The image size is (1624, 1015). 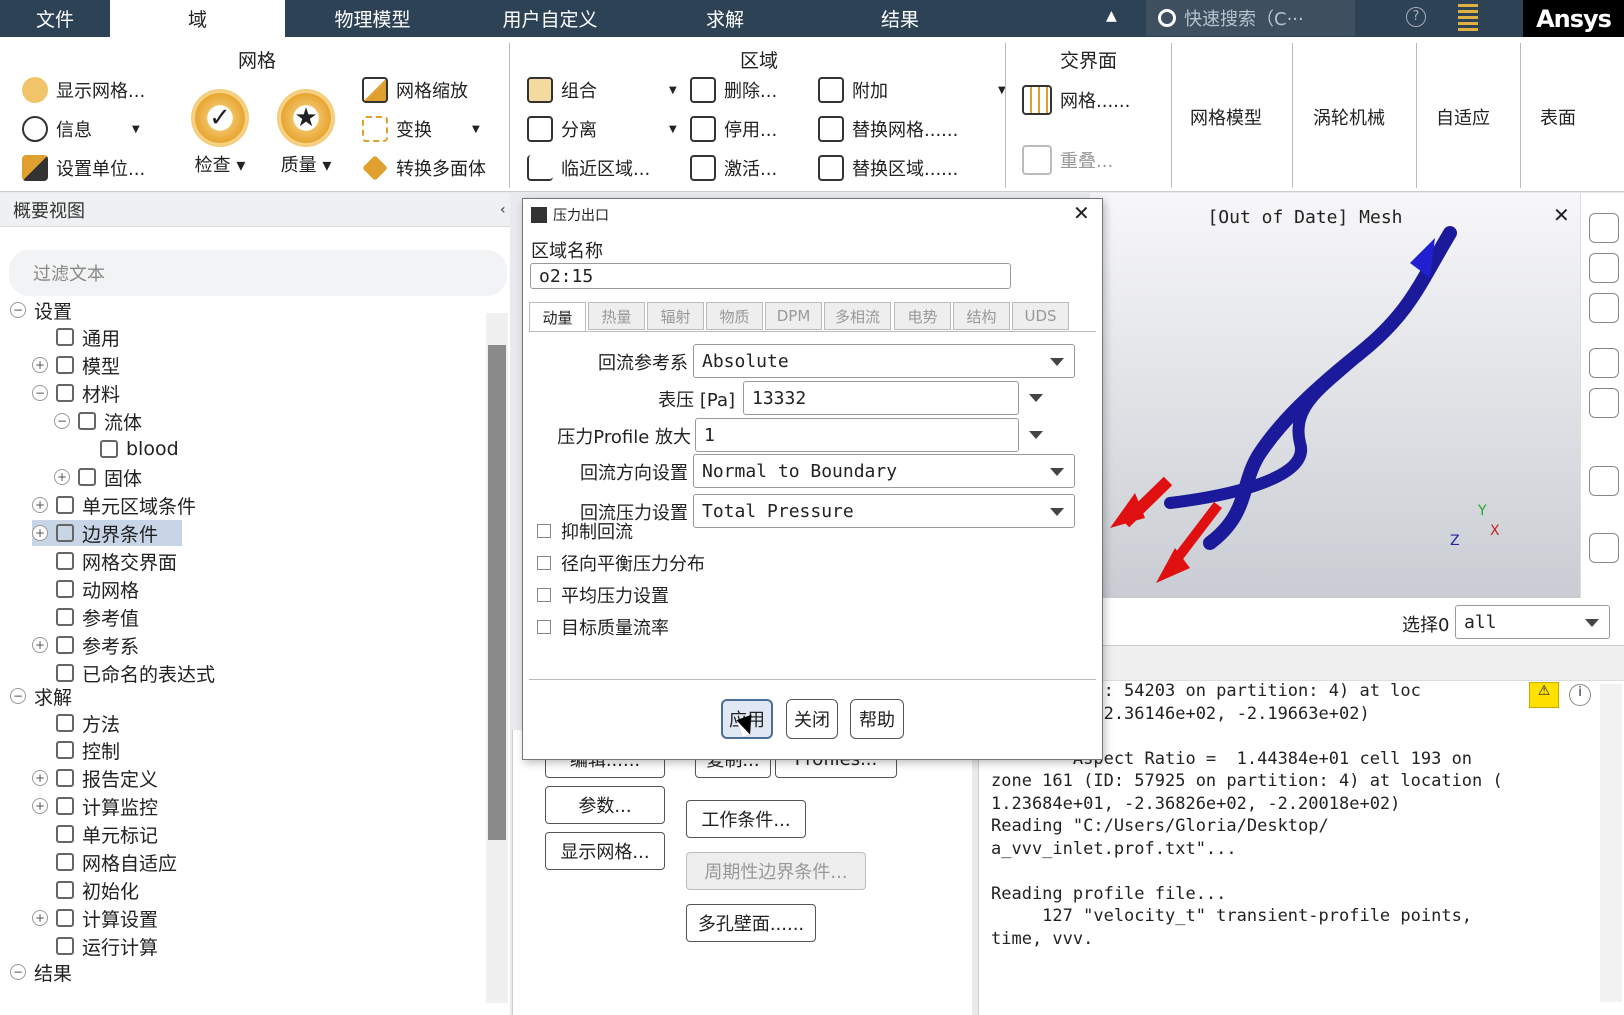 I want to click on tree-item: 通用, so click(x=76, y=337).